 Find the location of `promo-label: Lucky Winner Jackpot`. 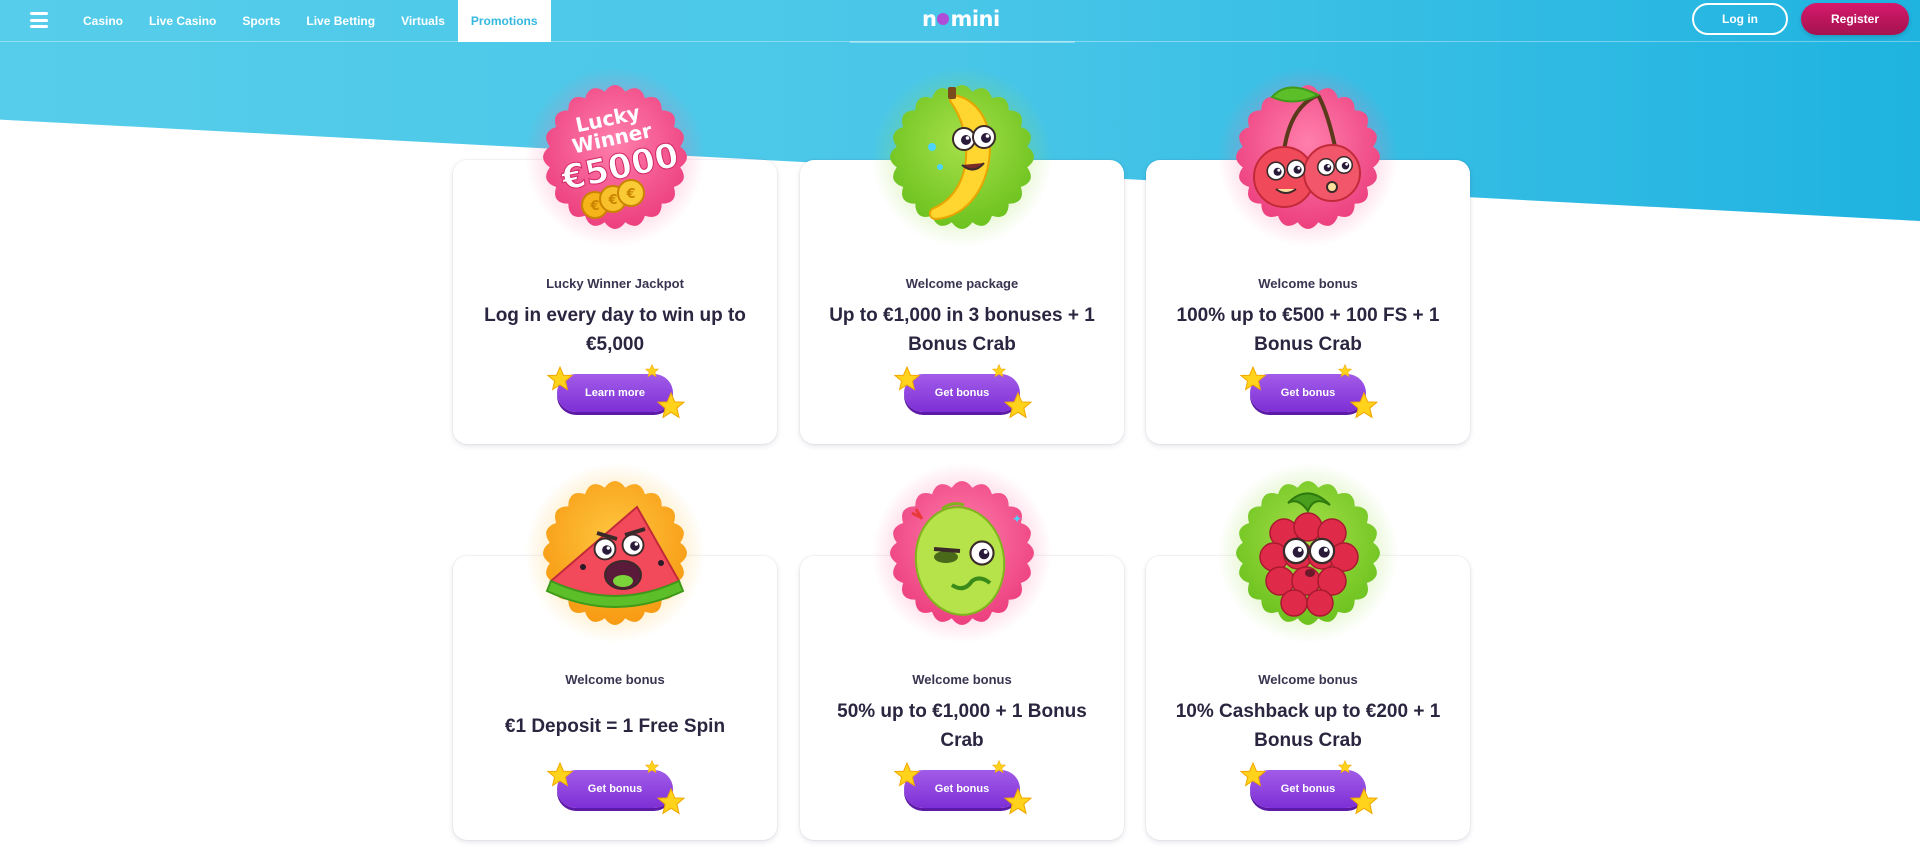

promo-label: Lucky Winner Jackpot is located at coordinates (615, 283).